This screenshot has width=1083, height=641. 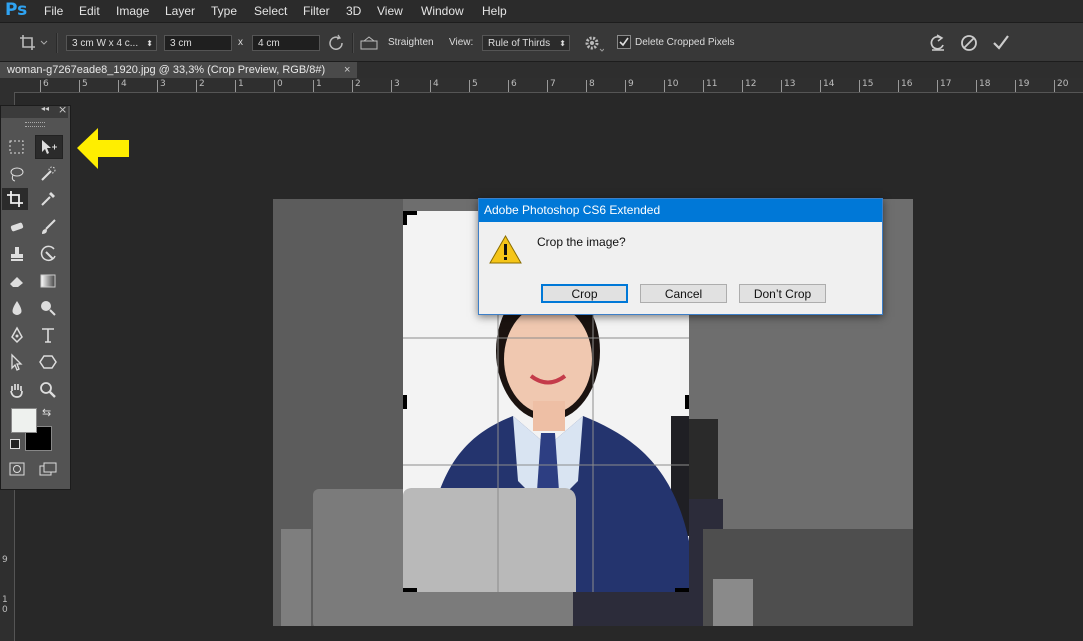 I want to click on commit-crop-icon, so click(x=1001, y=44).